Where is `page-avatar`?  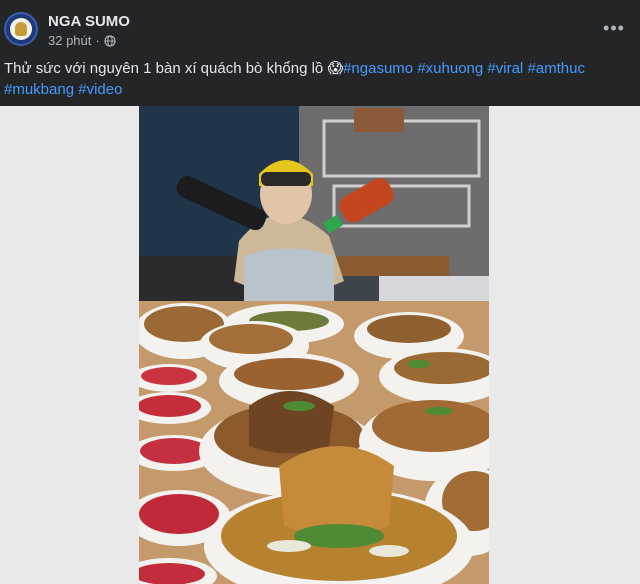
page-avatar is located at coordinates (21, 29).